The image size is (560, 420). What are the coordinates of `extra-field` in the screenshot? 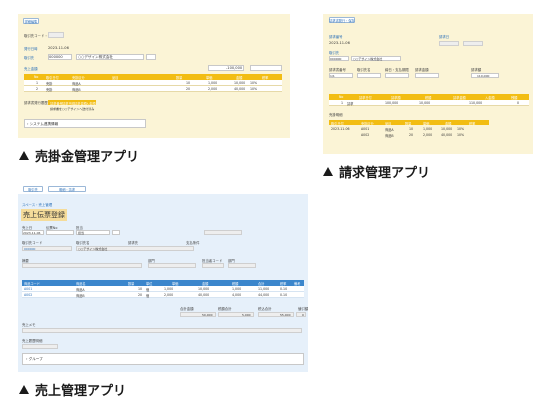 It's located at (223, 232).